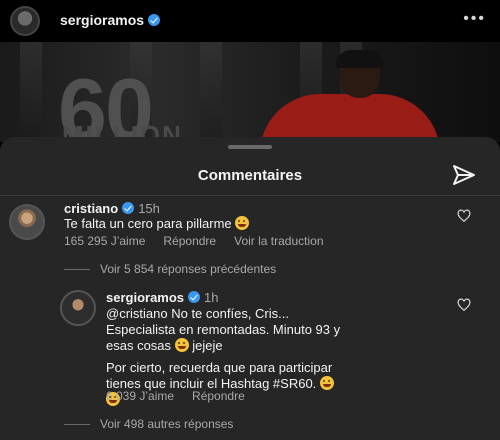 The image size is (500, 440). What do you see at coordinates (140, 396) in the screenshot?
I see `comment-likes: 6 039 J’aime` at bounding box center [140, 396].